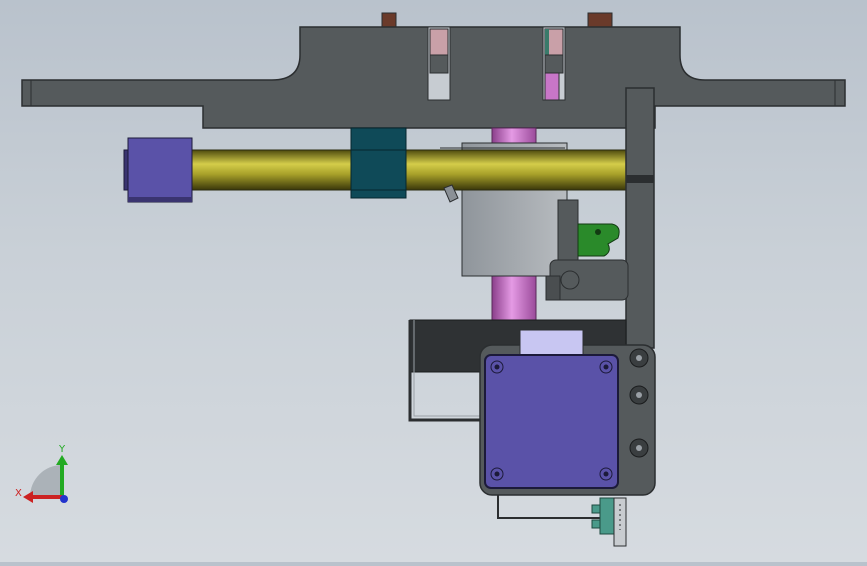 Image resolution: width=867 pixels, height=566 pixels. What do you see at coordinates (600, 20) in the screenshot?
I see `top-tab-right` at bounding box center [600, 20].